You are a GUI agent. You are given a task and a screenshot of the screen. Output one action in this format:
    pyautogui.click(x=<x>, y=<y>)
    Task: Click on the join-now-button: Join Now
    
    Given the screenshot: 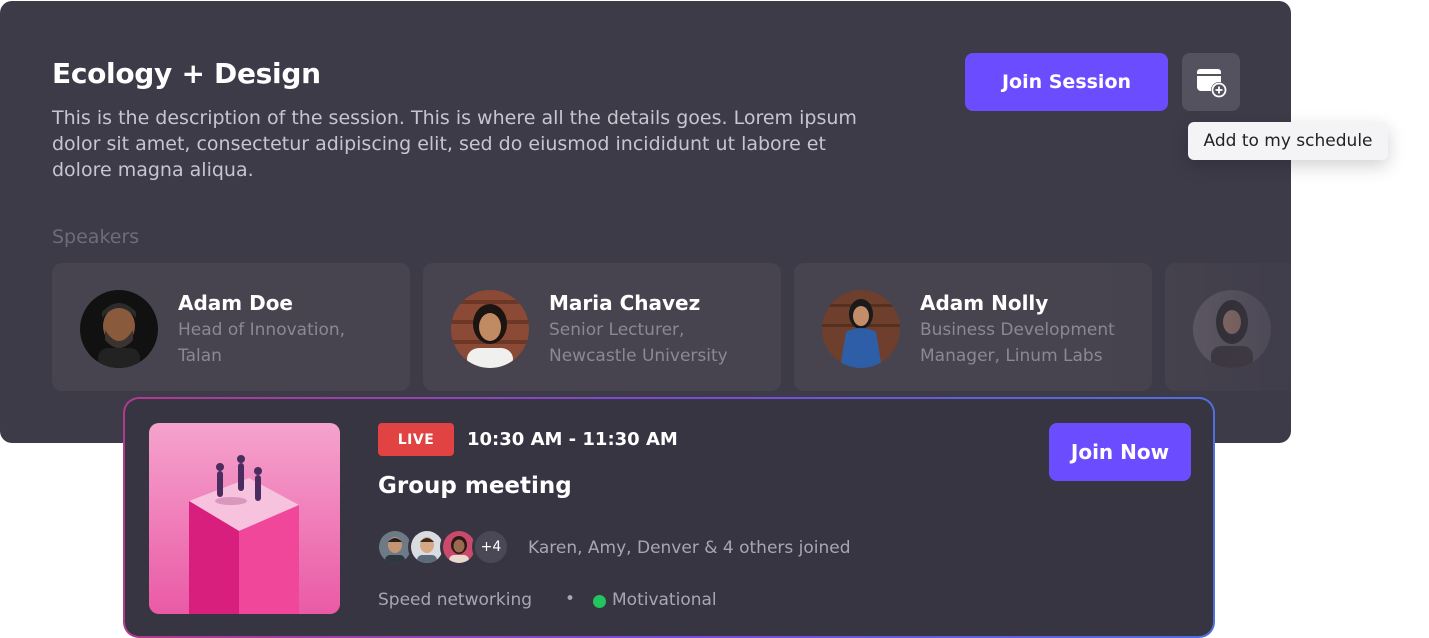 What is the action you would take?
    pyautogui.click(x=1120, y=452)
    